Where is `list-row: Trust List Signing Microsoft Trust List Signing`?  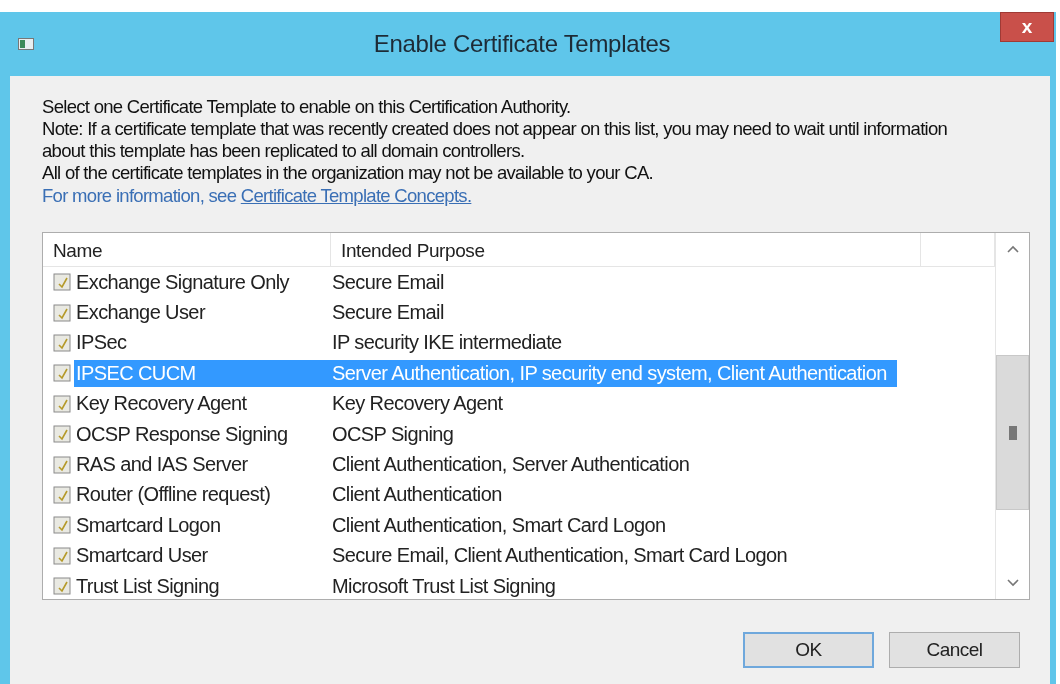 list-row: Trust List Signing Microsoft Trust List Signing is located at coordinates (320, 585).